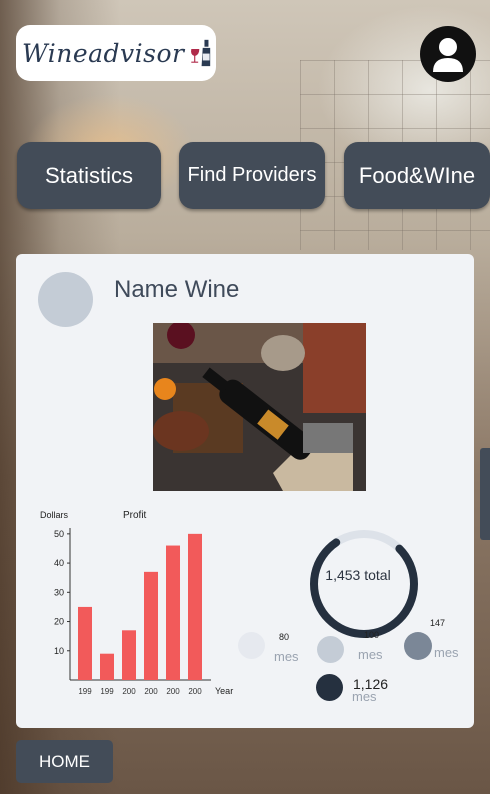 The image size is (490, 794). What do you see at coordinates (200, 53) in the screenshot?
I see `wine-glass-bottle-icon` at bounding box center [200, 53].